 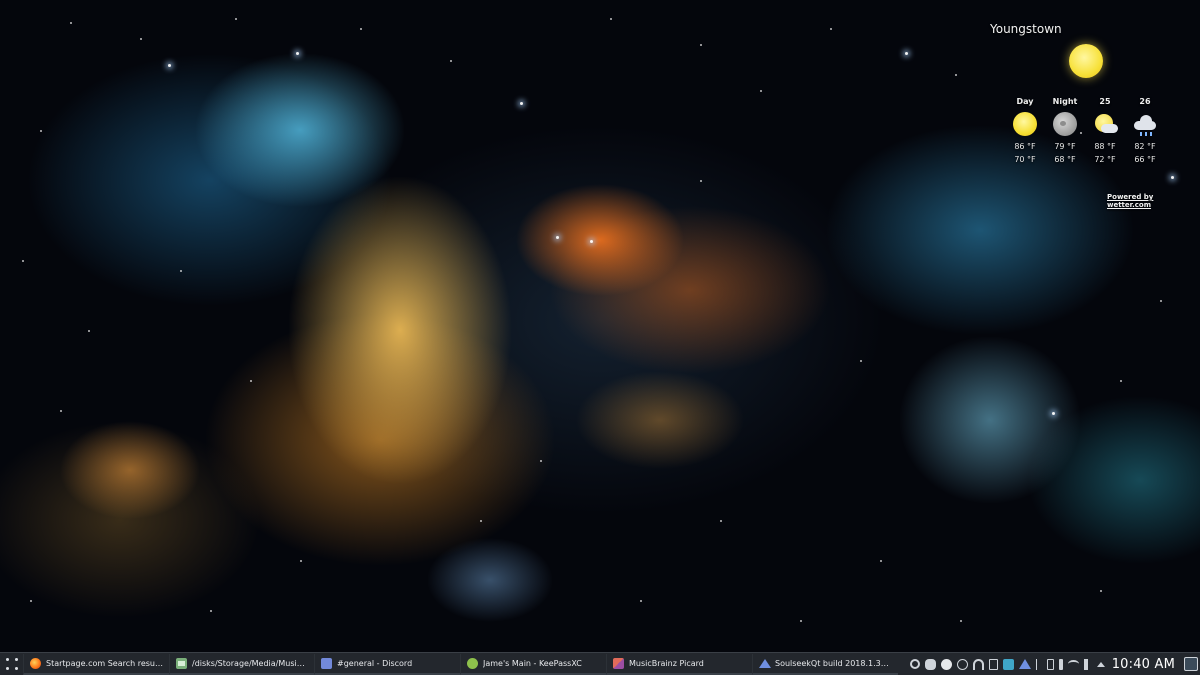 What do you see at coordinates (375, 663) in the screenshot?
I see `task-label: #general - Discord` at bounding box center [375, 663].